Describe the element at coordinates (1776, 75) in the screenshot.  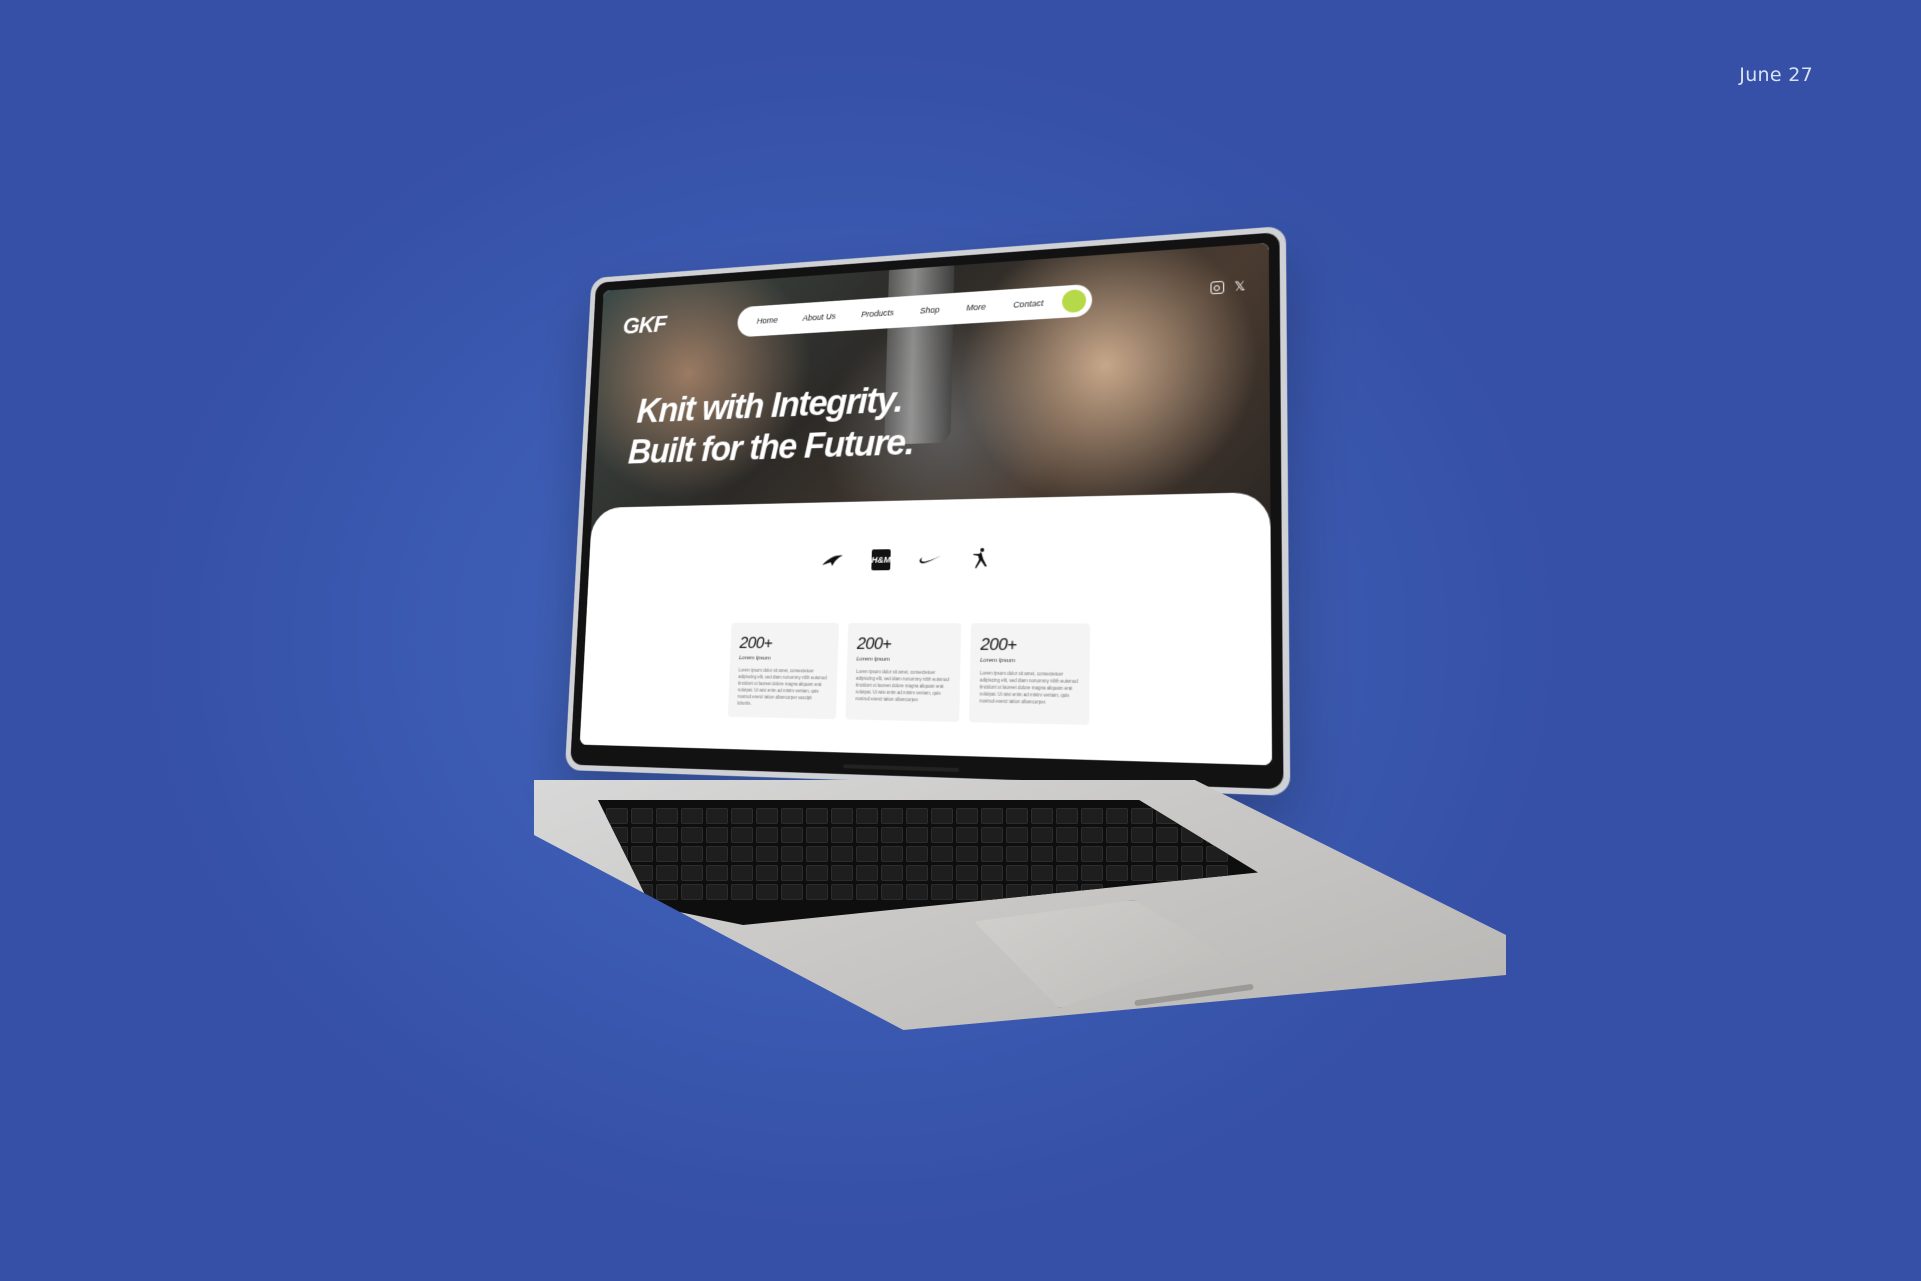
I see `date-label: June 27` at that location.